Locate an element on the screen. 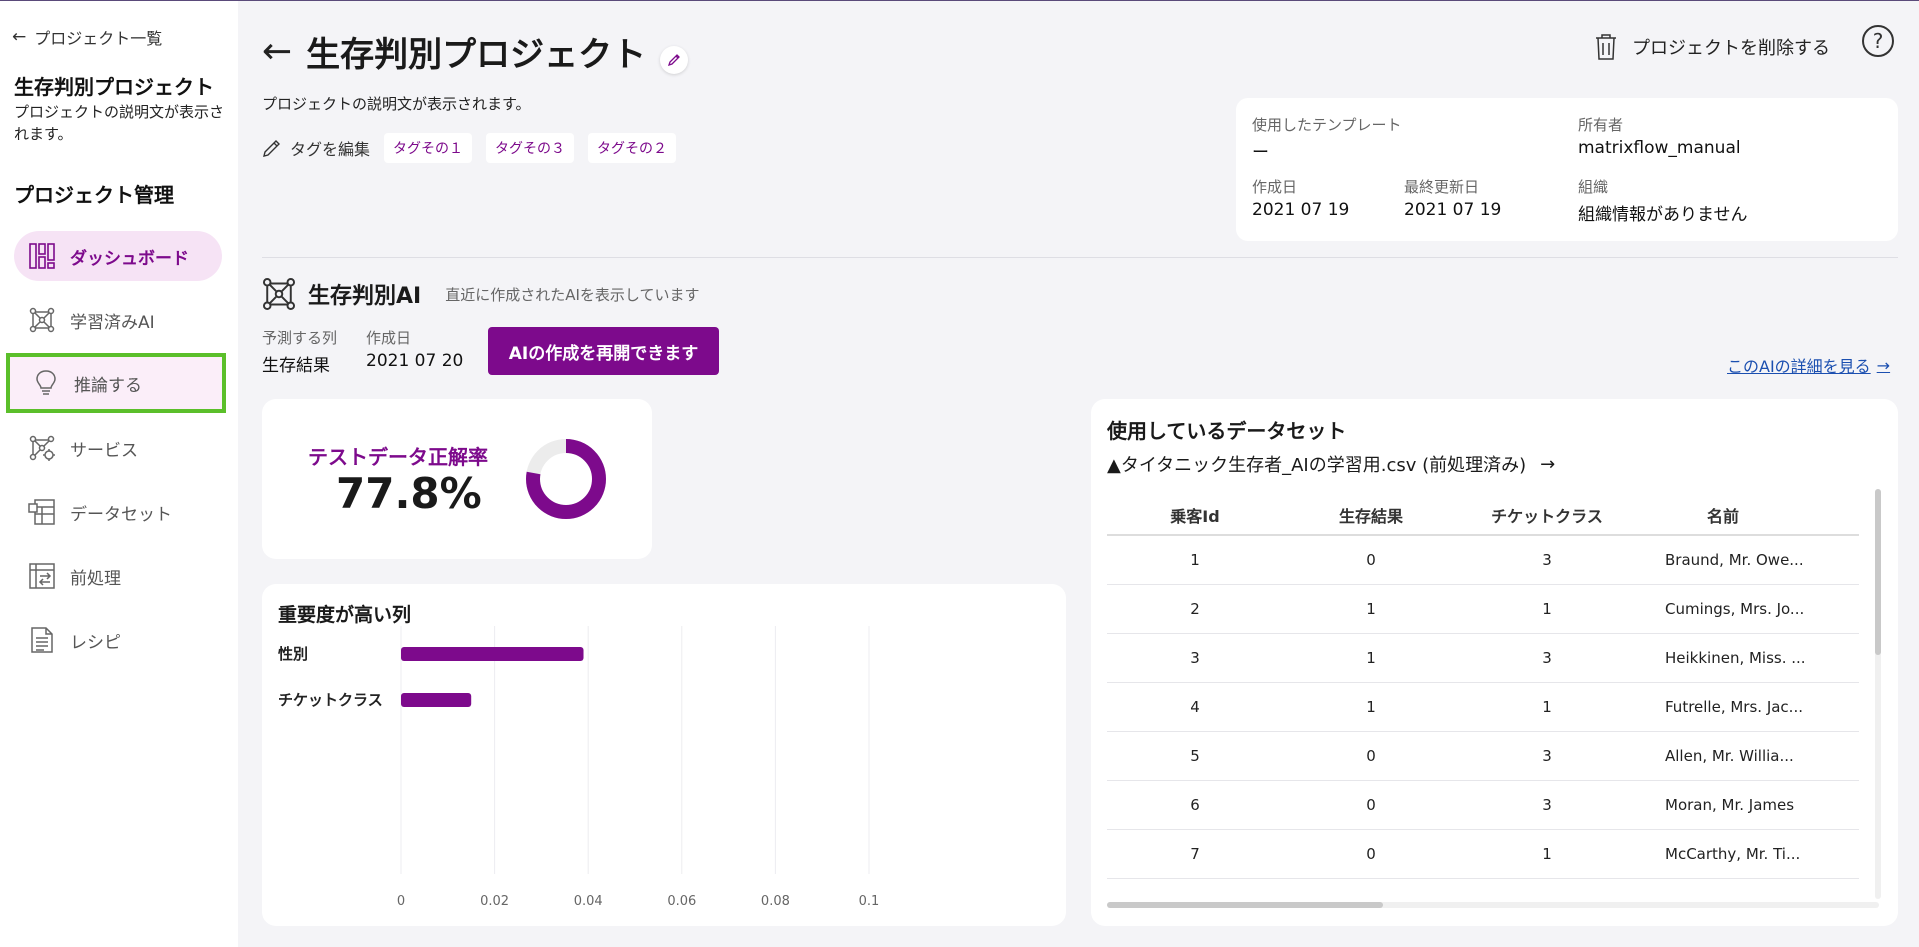 The height and width of the screenshot is (947, 1919). organization-label: 組織 is located at coordinates (1593, 187).